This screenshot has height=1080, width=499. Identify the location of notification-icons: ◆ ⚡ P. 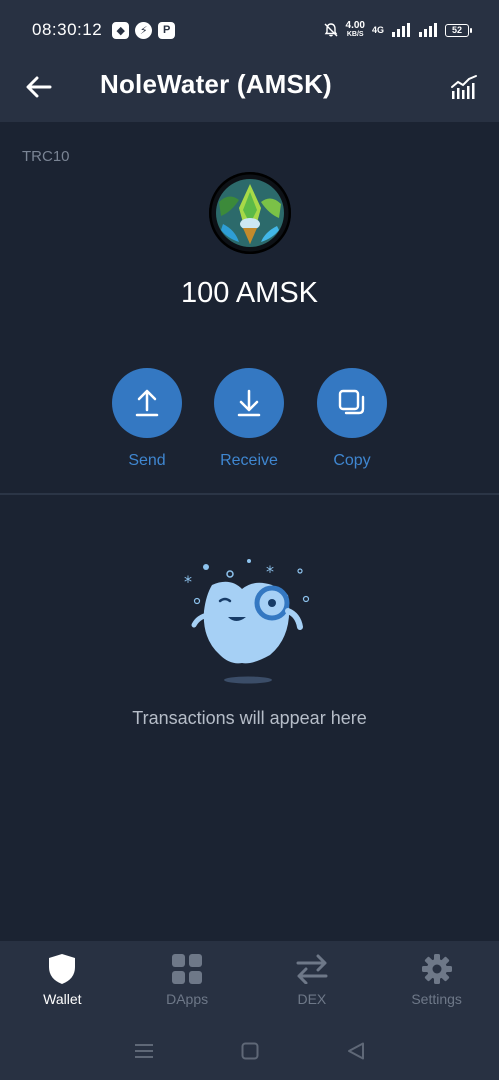
(144, 30).